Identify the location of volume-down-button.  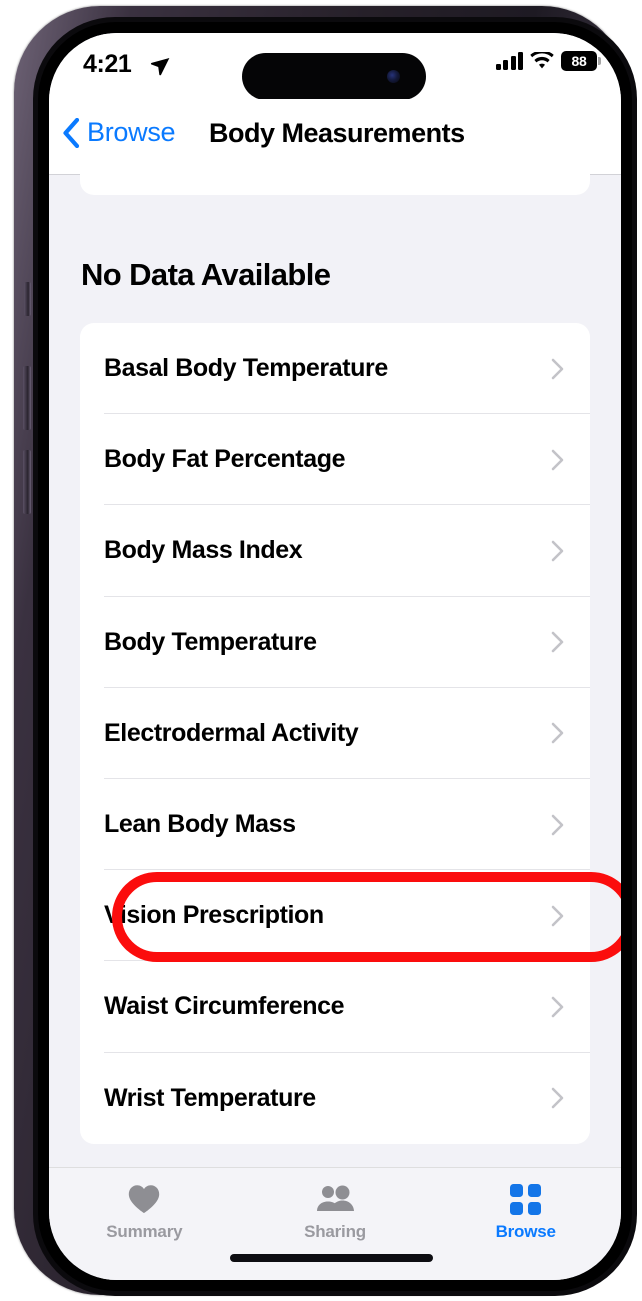
(27, 482).